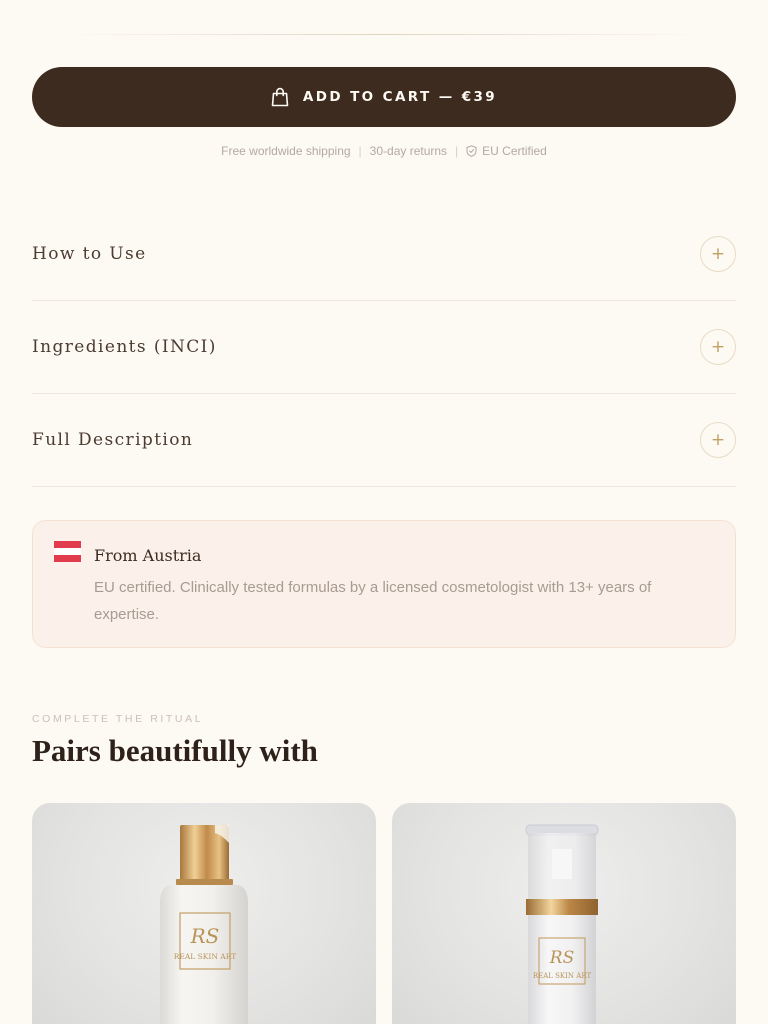 This screenshot has height=1024, width=768. Describe the element at coordinates (286, 151) in the screenshot. I see `shipping-text: Free worldwide shipping` at that location.